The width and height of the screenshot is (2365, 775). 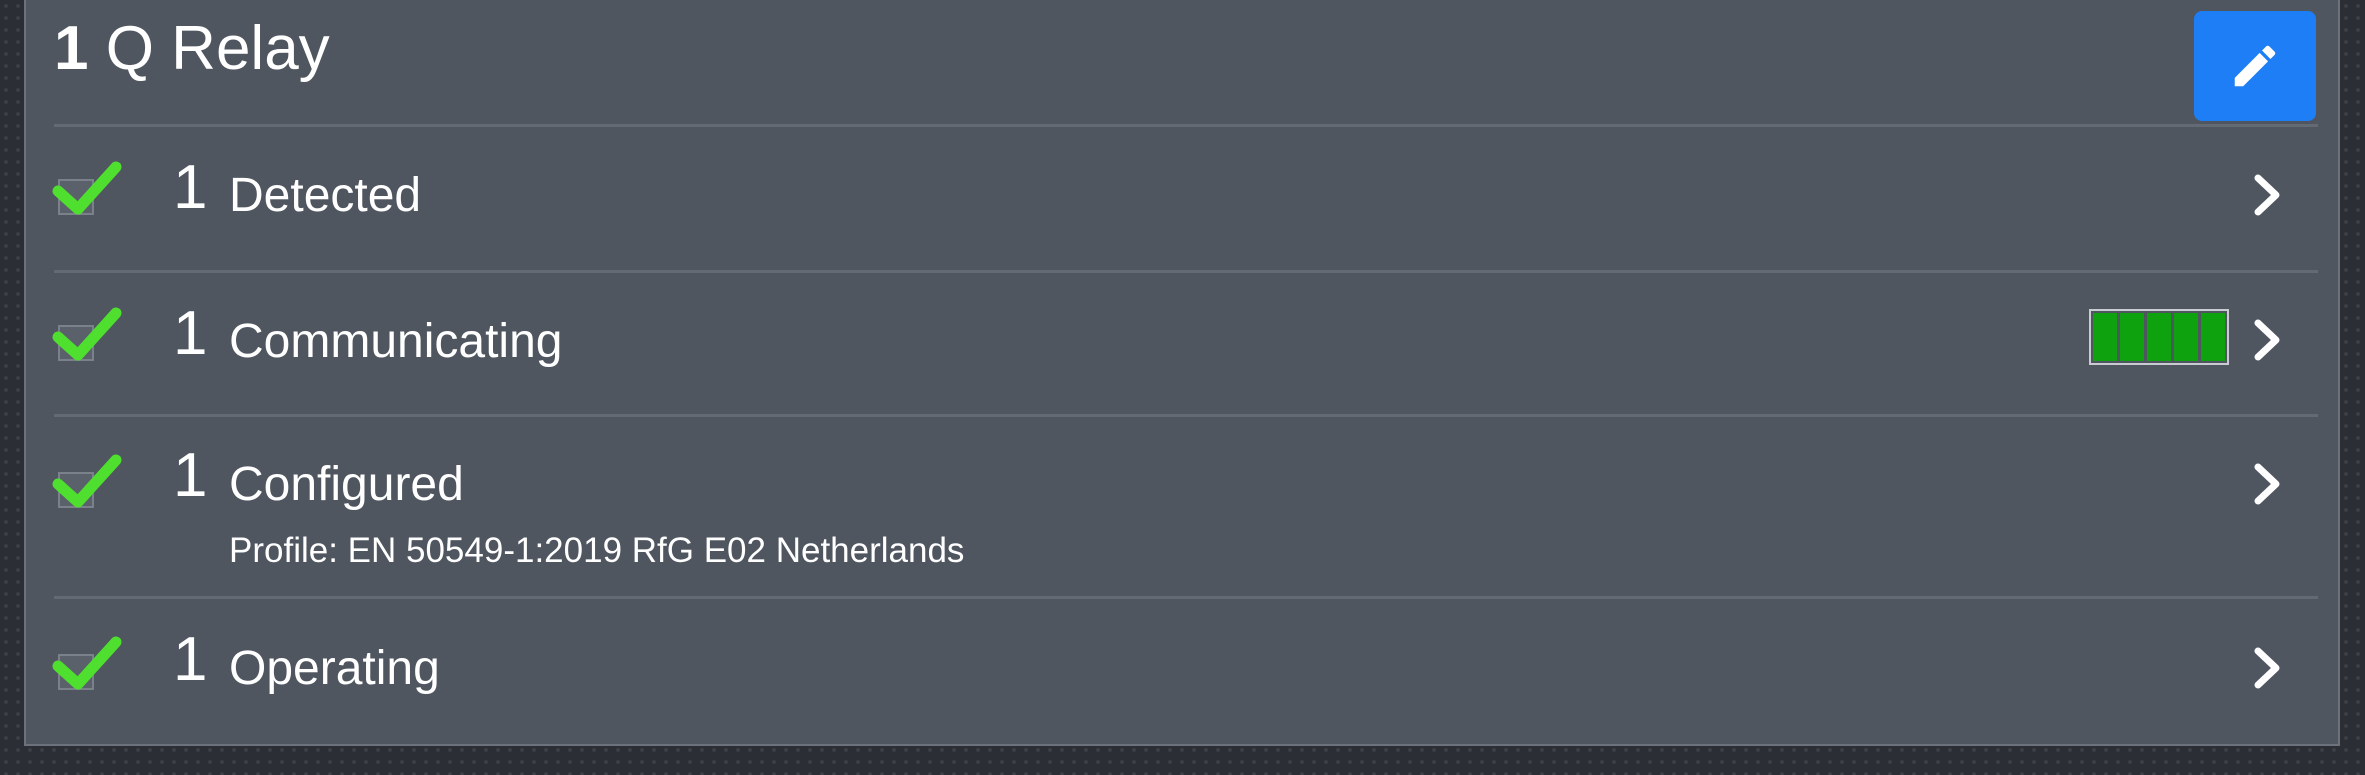 I want to click on title-text: Q Relay, so click(x=217, y=48).